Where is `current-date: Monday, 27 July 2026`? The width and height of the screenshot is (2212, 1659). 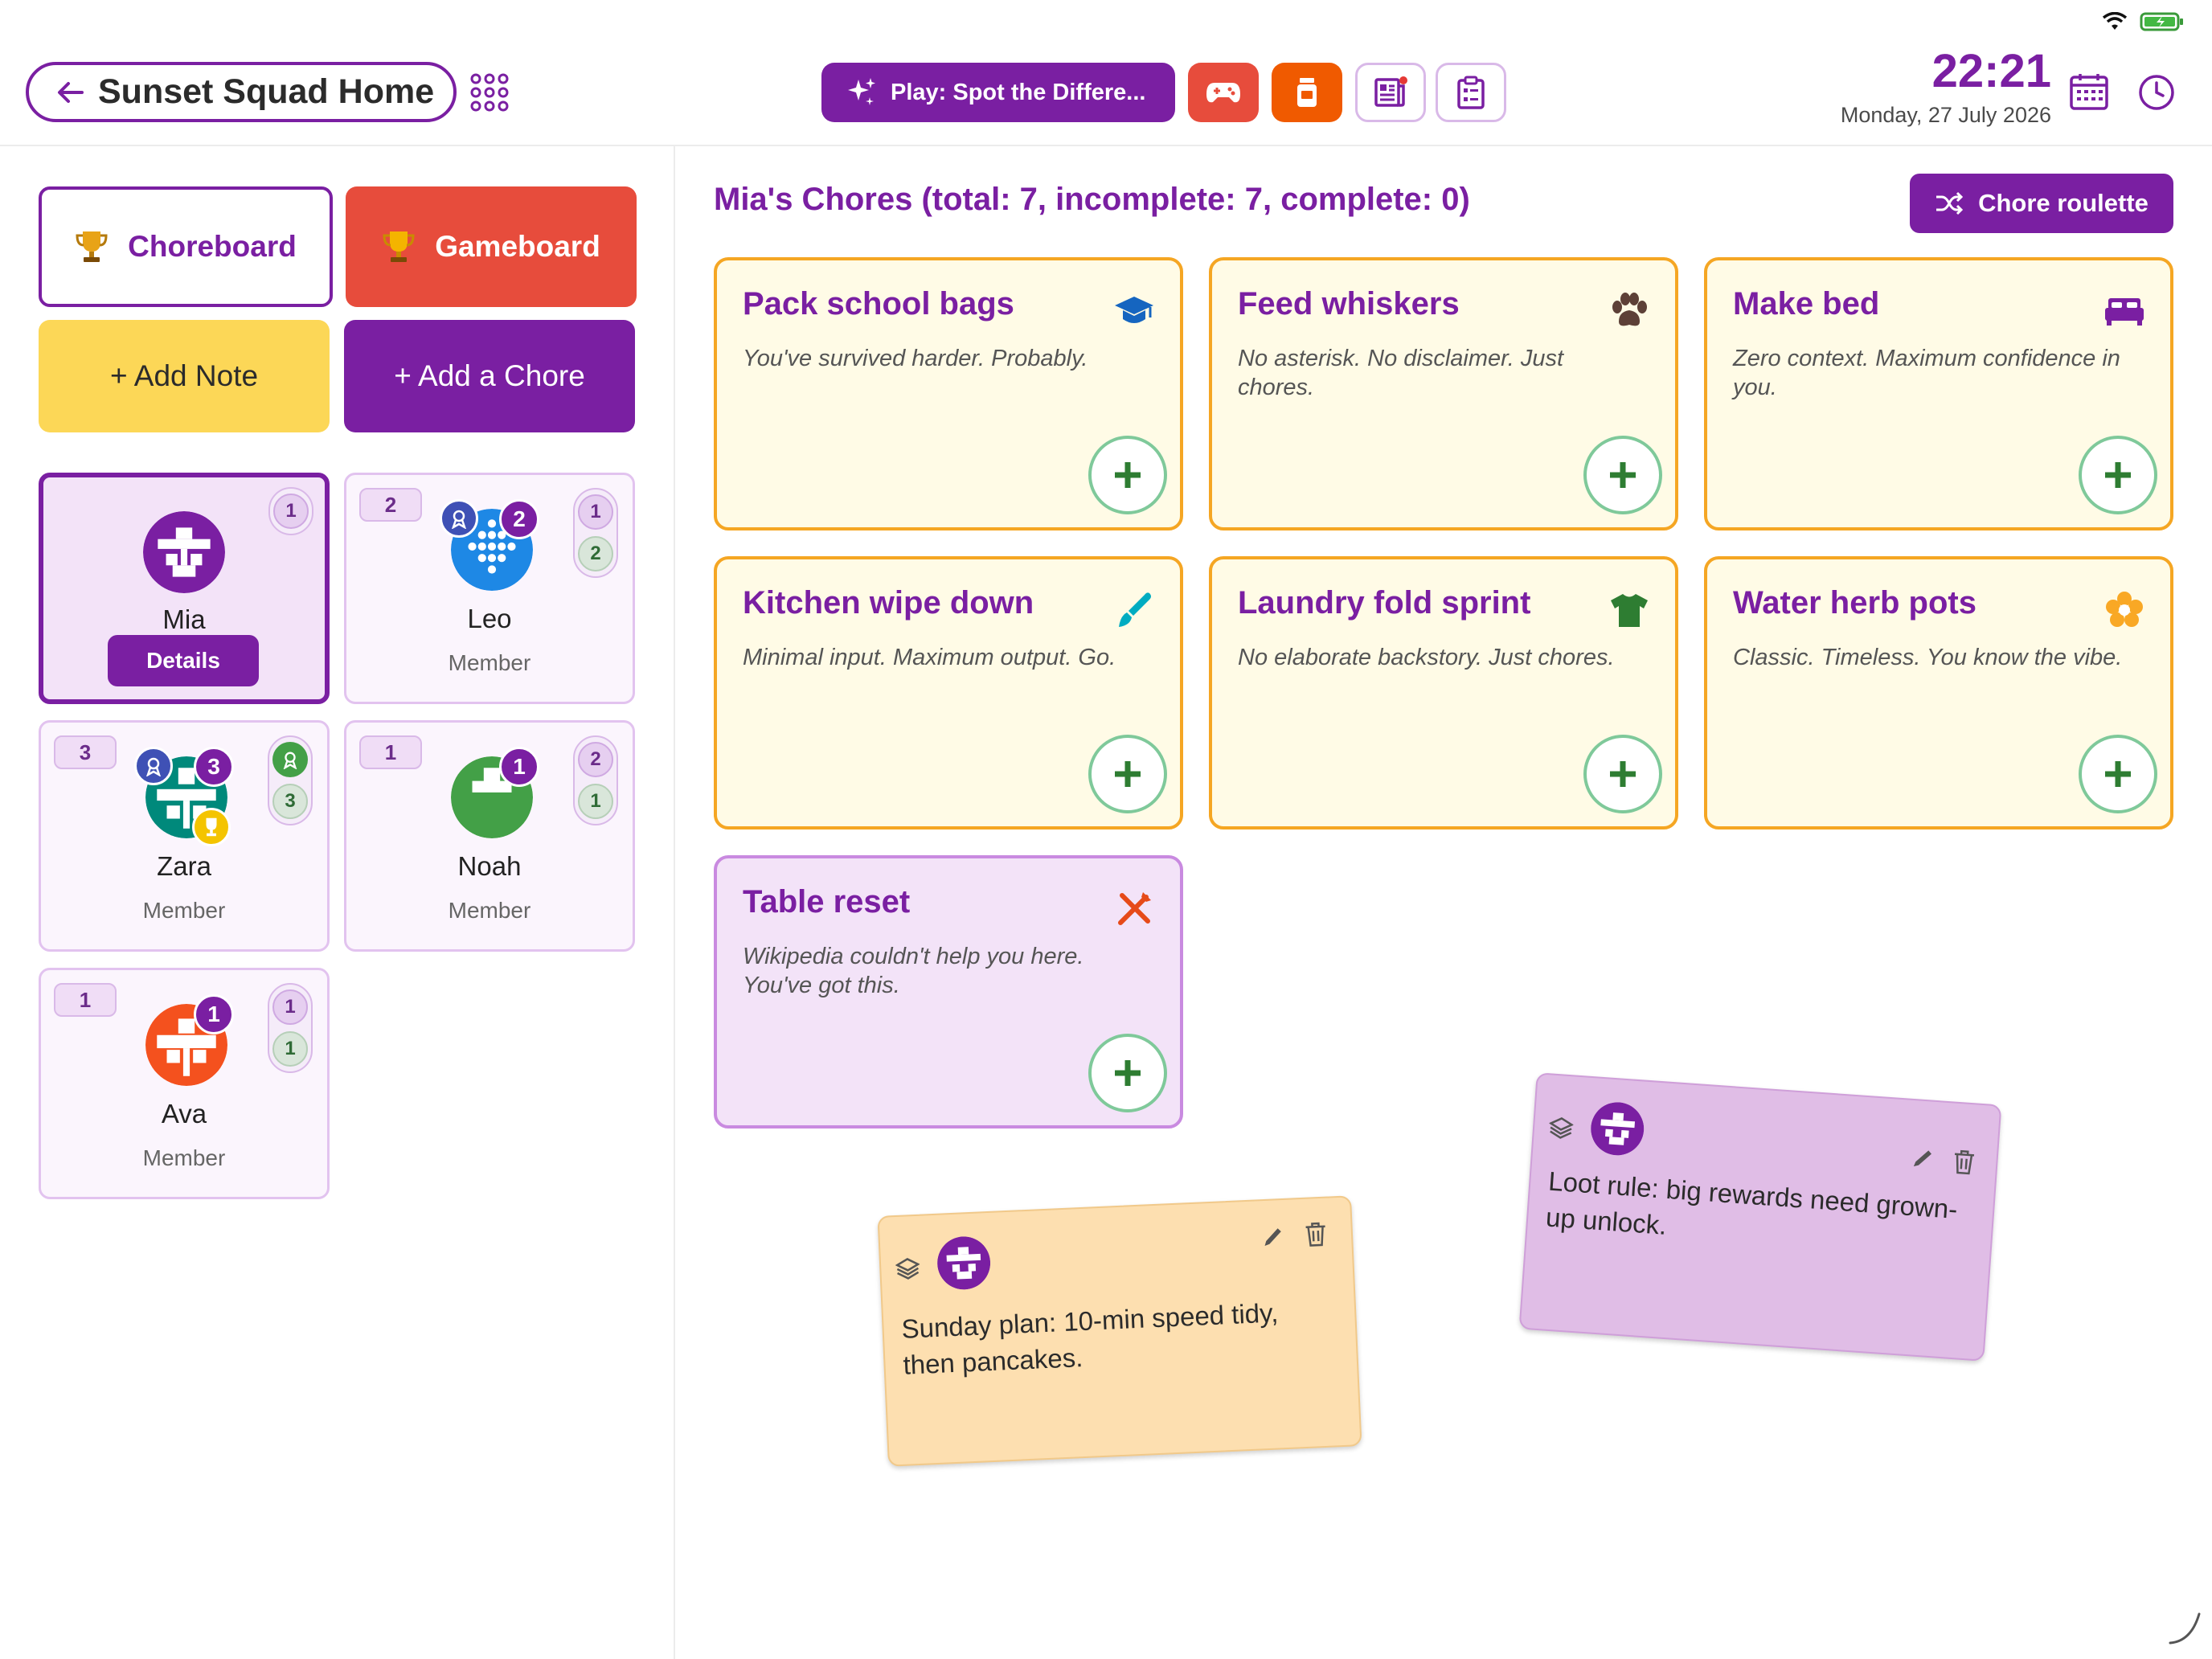 current-date: Monday, 27 July 2026 is located at coordinates (1945, 115).